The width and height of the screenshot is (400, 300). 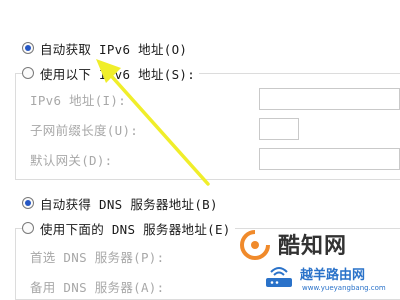 What do you see at coordinates (97, 257) in the screenshot?
I see `dns-preferred-label: 首选 DNS 服务器(P):` at bounding box center [97, 257].